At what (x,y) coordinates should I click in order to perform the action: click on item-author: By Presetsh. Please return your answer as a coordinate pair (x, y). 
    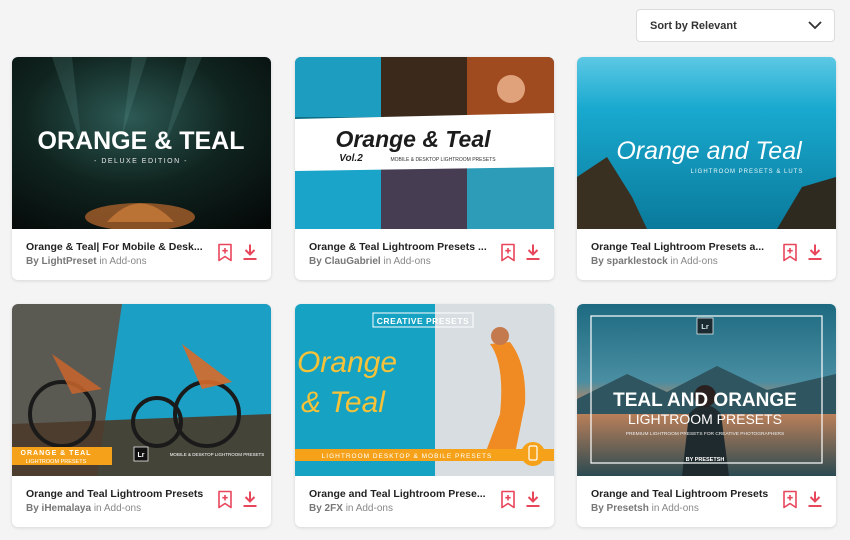
    Looking at the image, I should click on (620, 508).